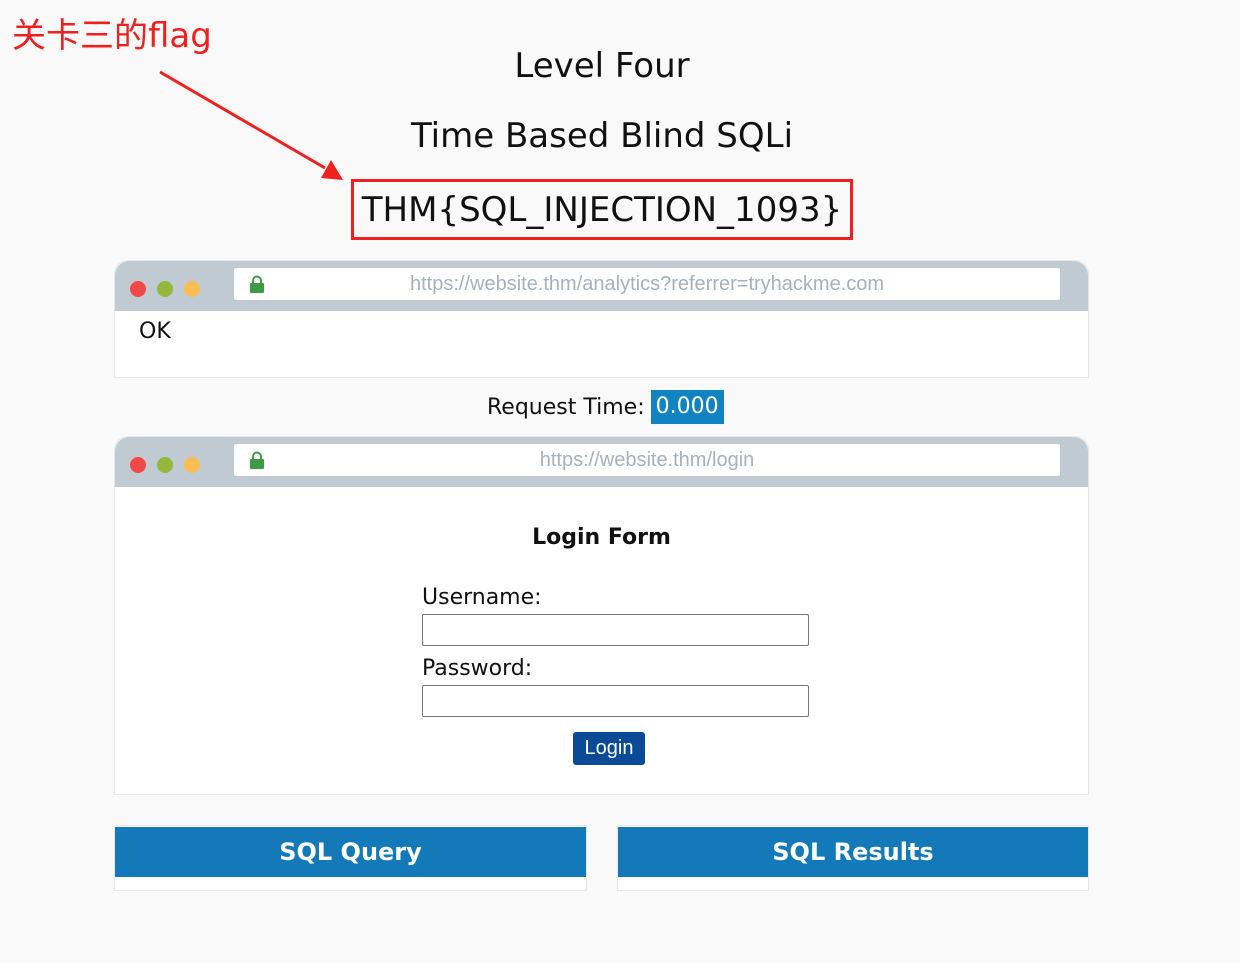  I want to click on browser-toolbar: https://website.thm/login, so click(601, 462).